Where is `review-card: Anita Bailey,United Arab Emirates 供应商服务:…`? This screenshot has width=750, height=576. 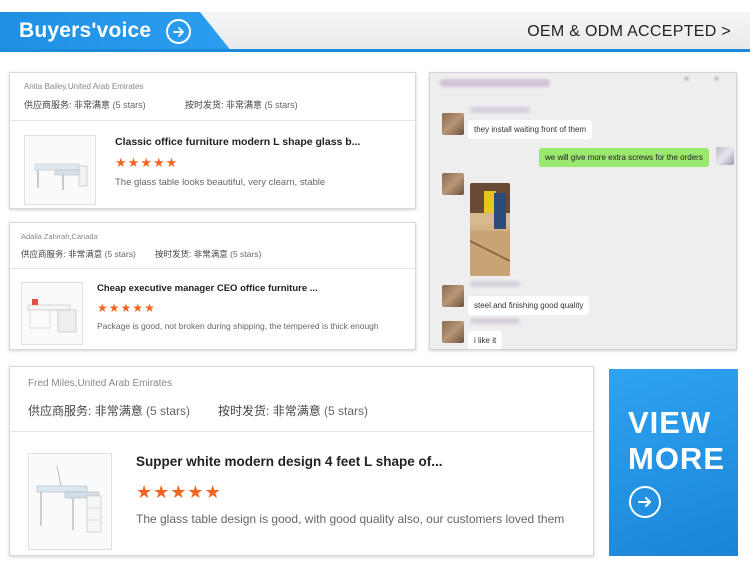
review-card: Anita Bailey,United Arab Emirates 供应商服务:… is located at coordinates (212, 140).